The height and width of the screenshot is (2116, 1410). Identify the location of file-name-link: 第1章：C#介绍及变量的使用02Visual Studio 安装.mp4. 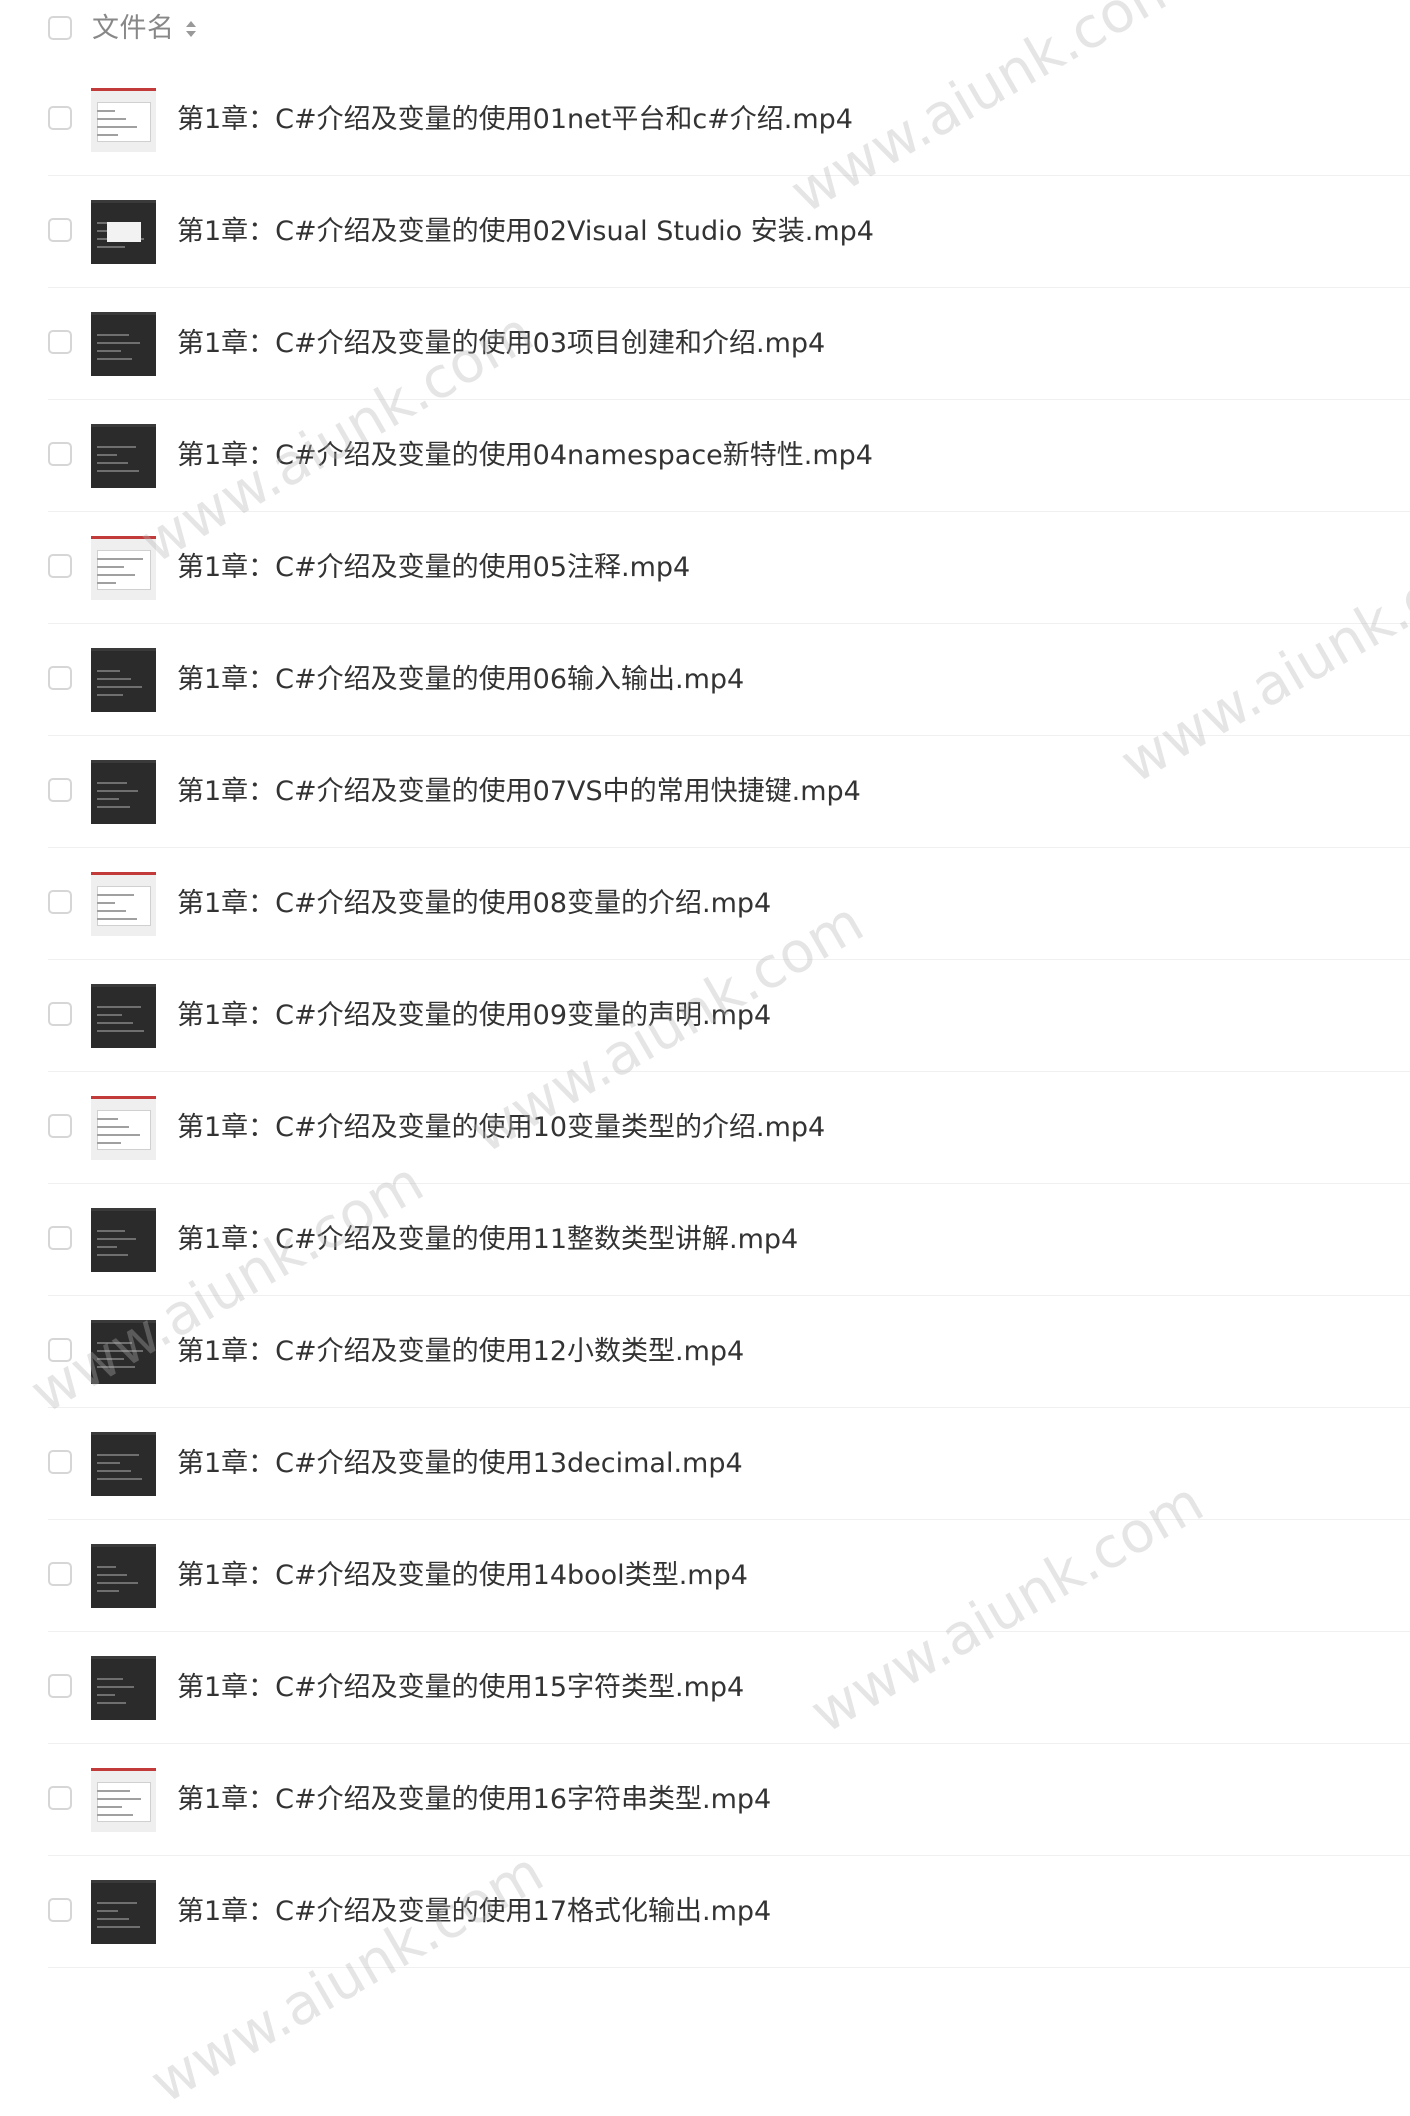
(525, 232).